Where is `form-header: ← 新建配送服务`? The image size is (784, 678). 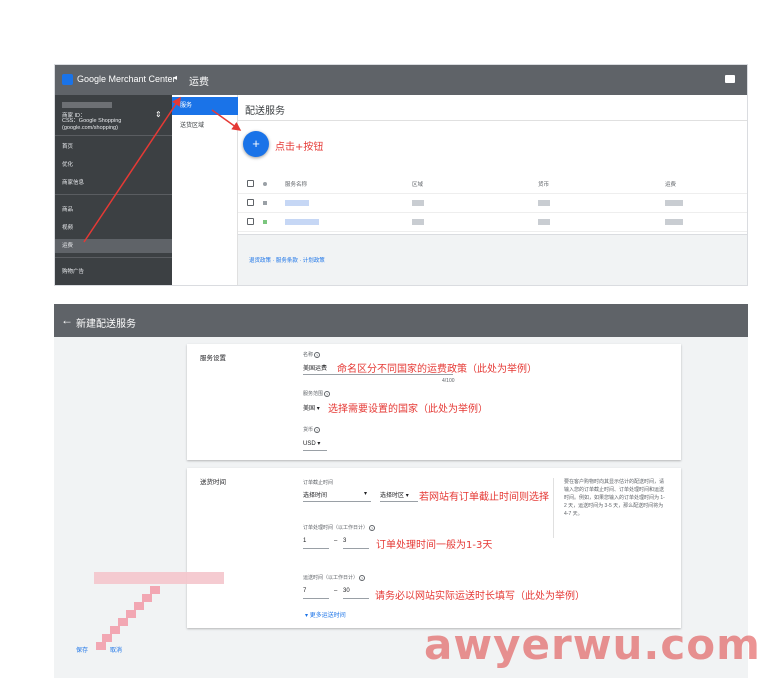
form-header: ← 新建配送服务 is located at coordinates (401, 320).